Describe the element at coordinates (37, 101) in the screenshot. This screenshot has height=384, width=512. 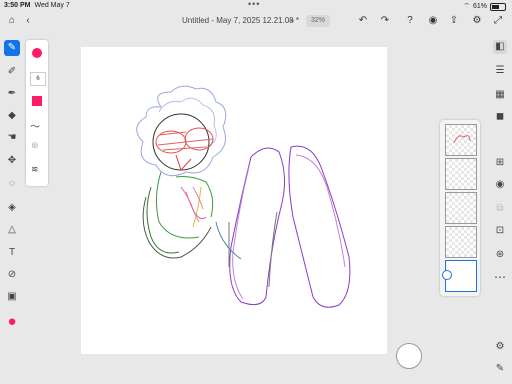
I see `color-square` at that location.